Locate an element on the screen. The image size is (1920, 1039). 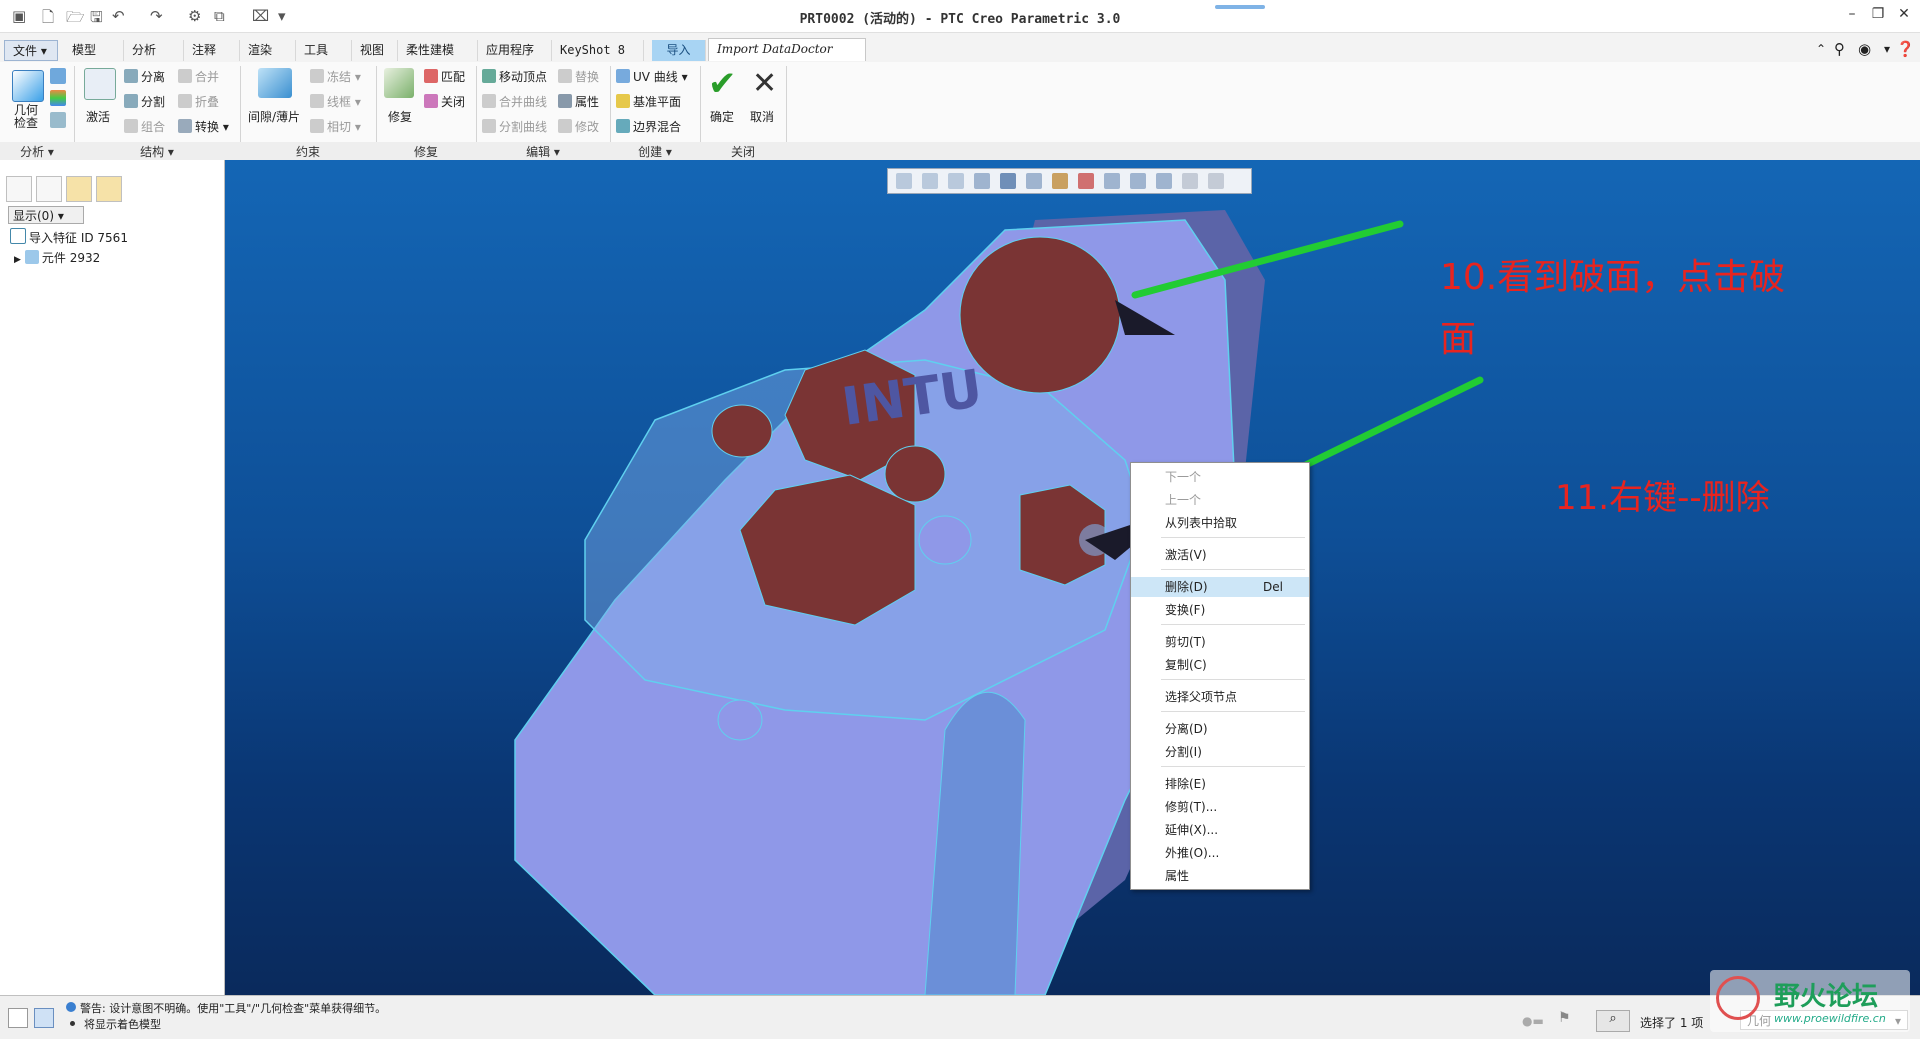
tab-analysis: 分析 is located at coordinates (154, 50).